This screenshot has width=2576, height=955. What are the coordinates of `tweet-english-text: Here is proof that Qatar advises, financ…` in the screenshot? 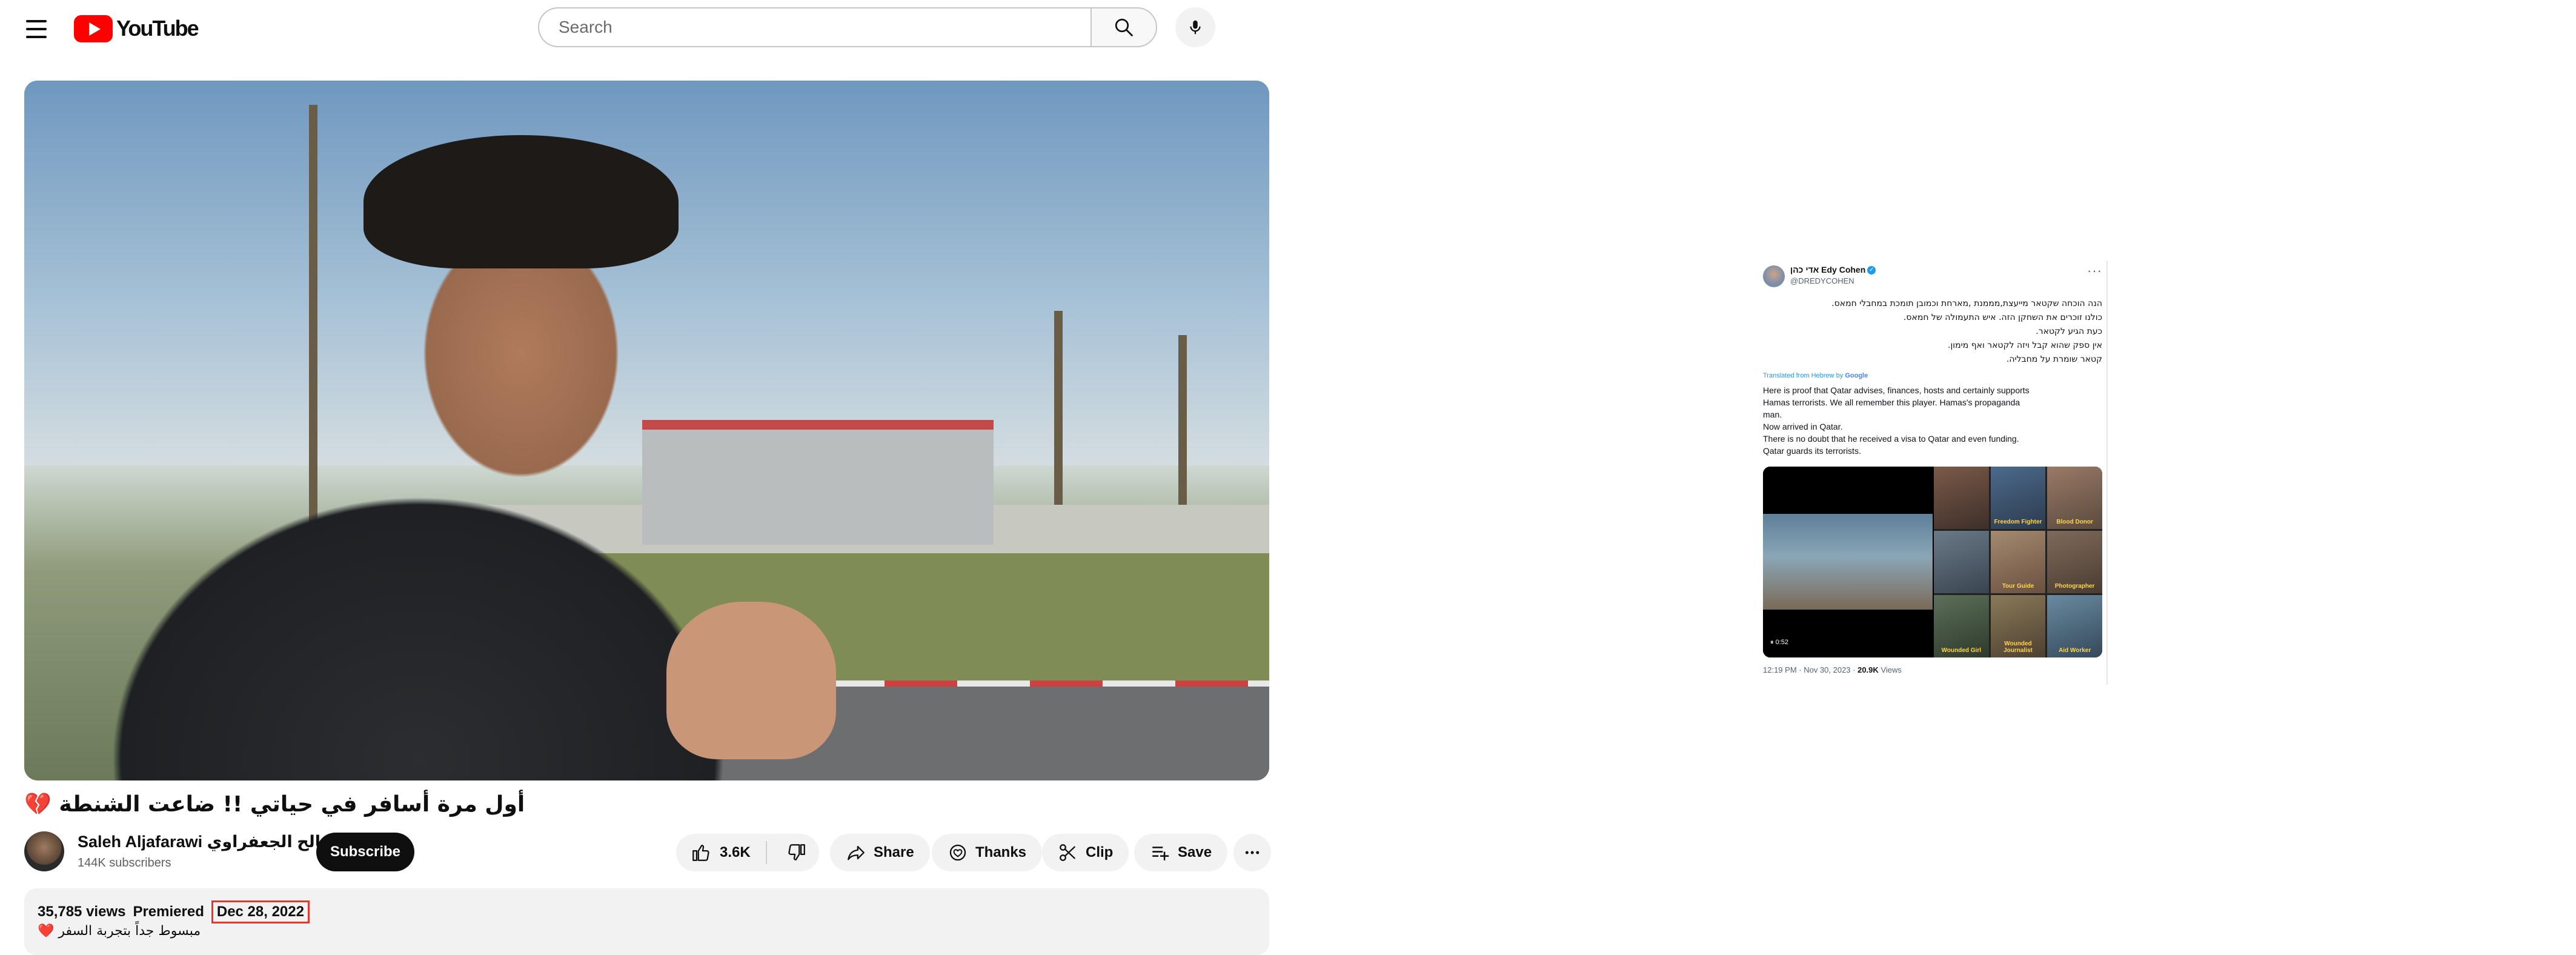 It's located at (1932, 421).